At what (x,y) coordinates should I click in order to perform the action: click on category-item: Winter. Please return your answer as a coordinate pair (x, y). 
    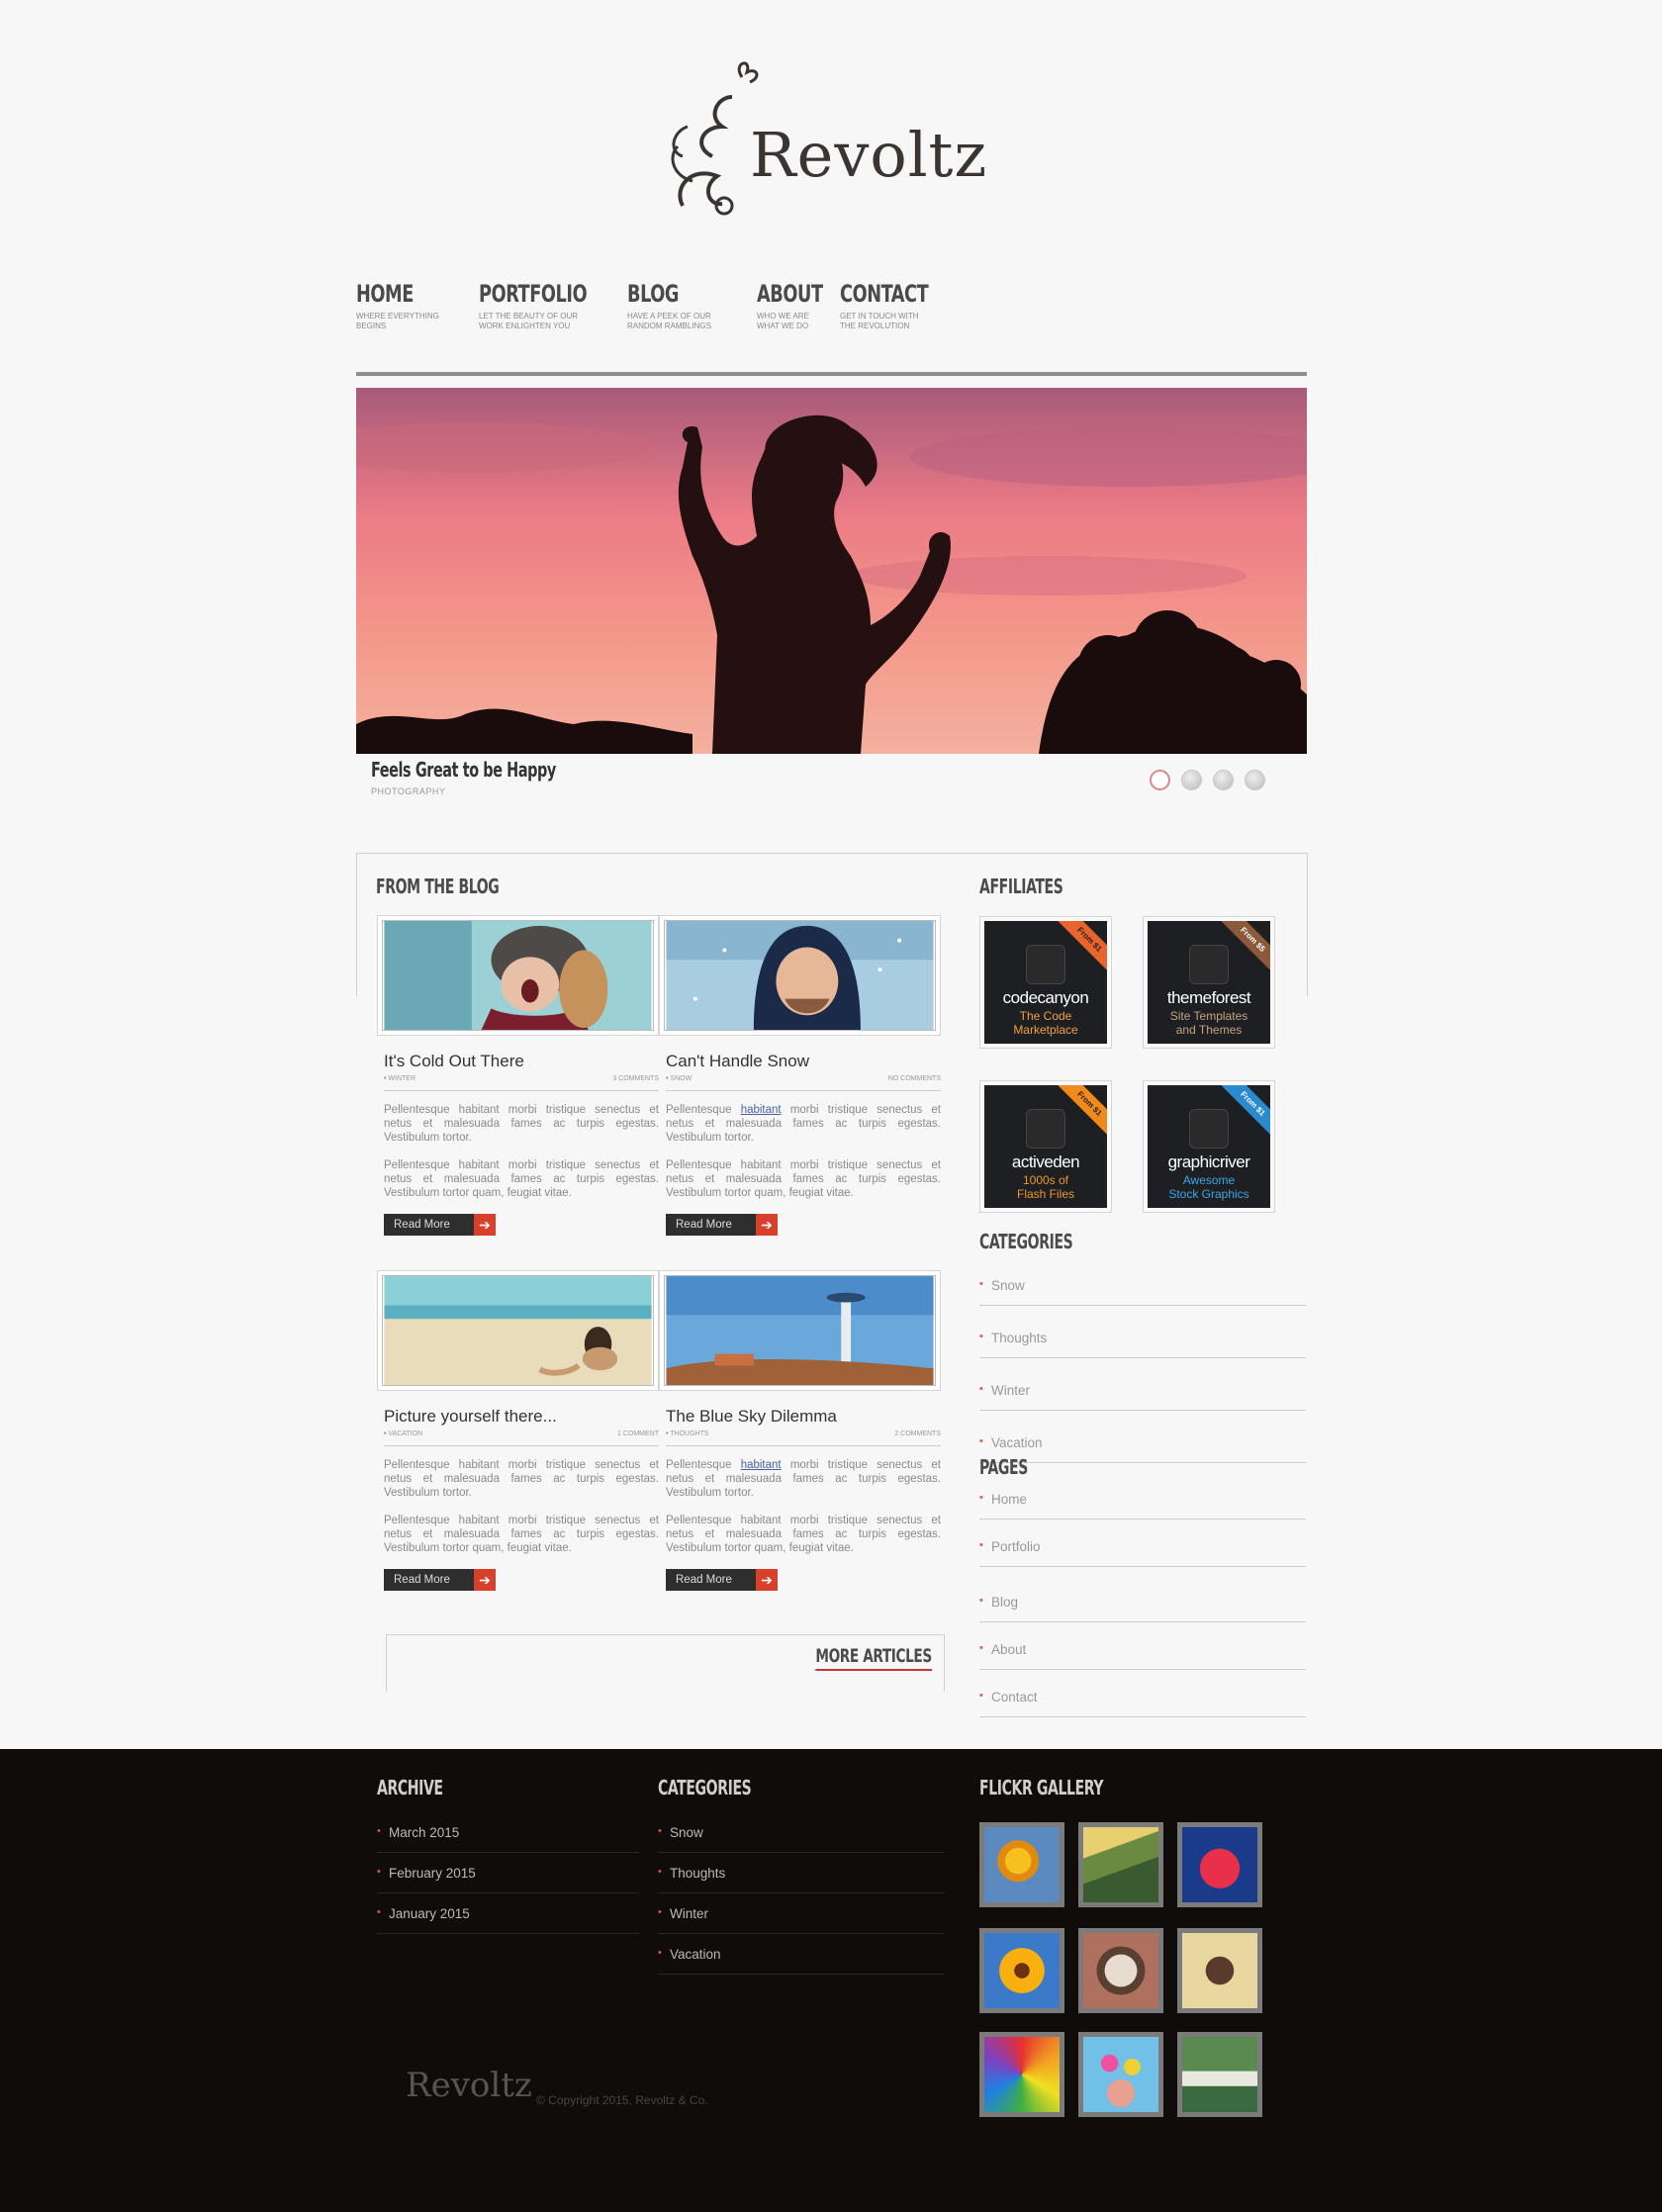
    Looking at the image, I should click on (1142, 1397).